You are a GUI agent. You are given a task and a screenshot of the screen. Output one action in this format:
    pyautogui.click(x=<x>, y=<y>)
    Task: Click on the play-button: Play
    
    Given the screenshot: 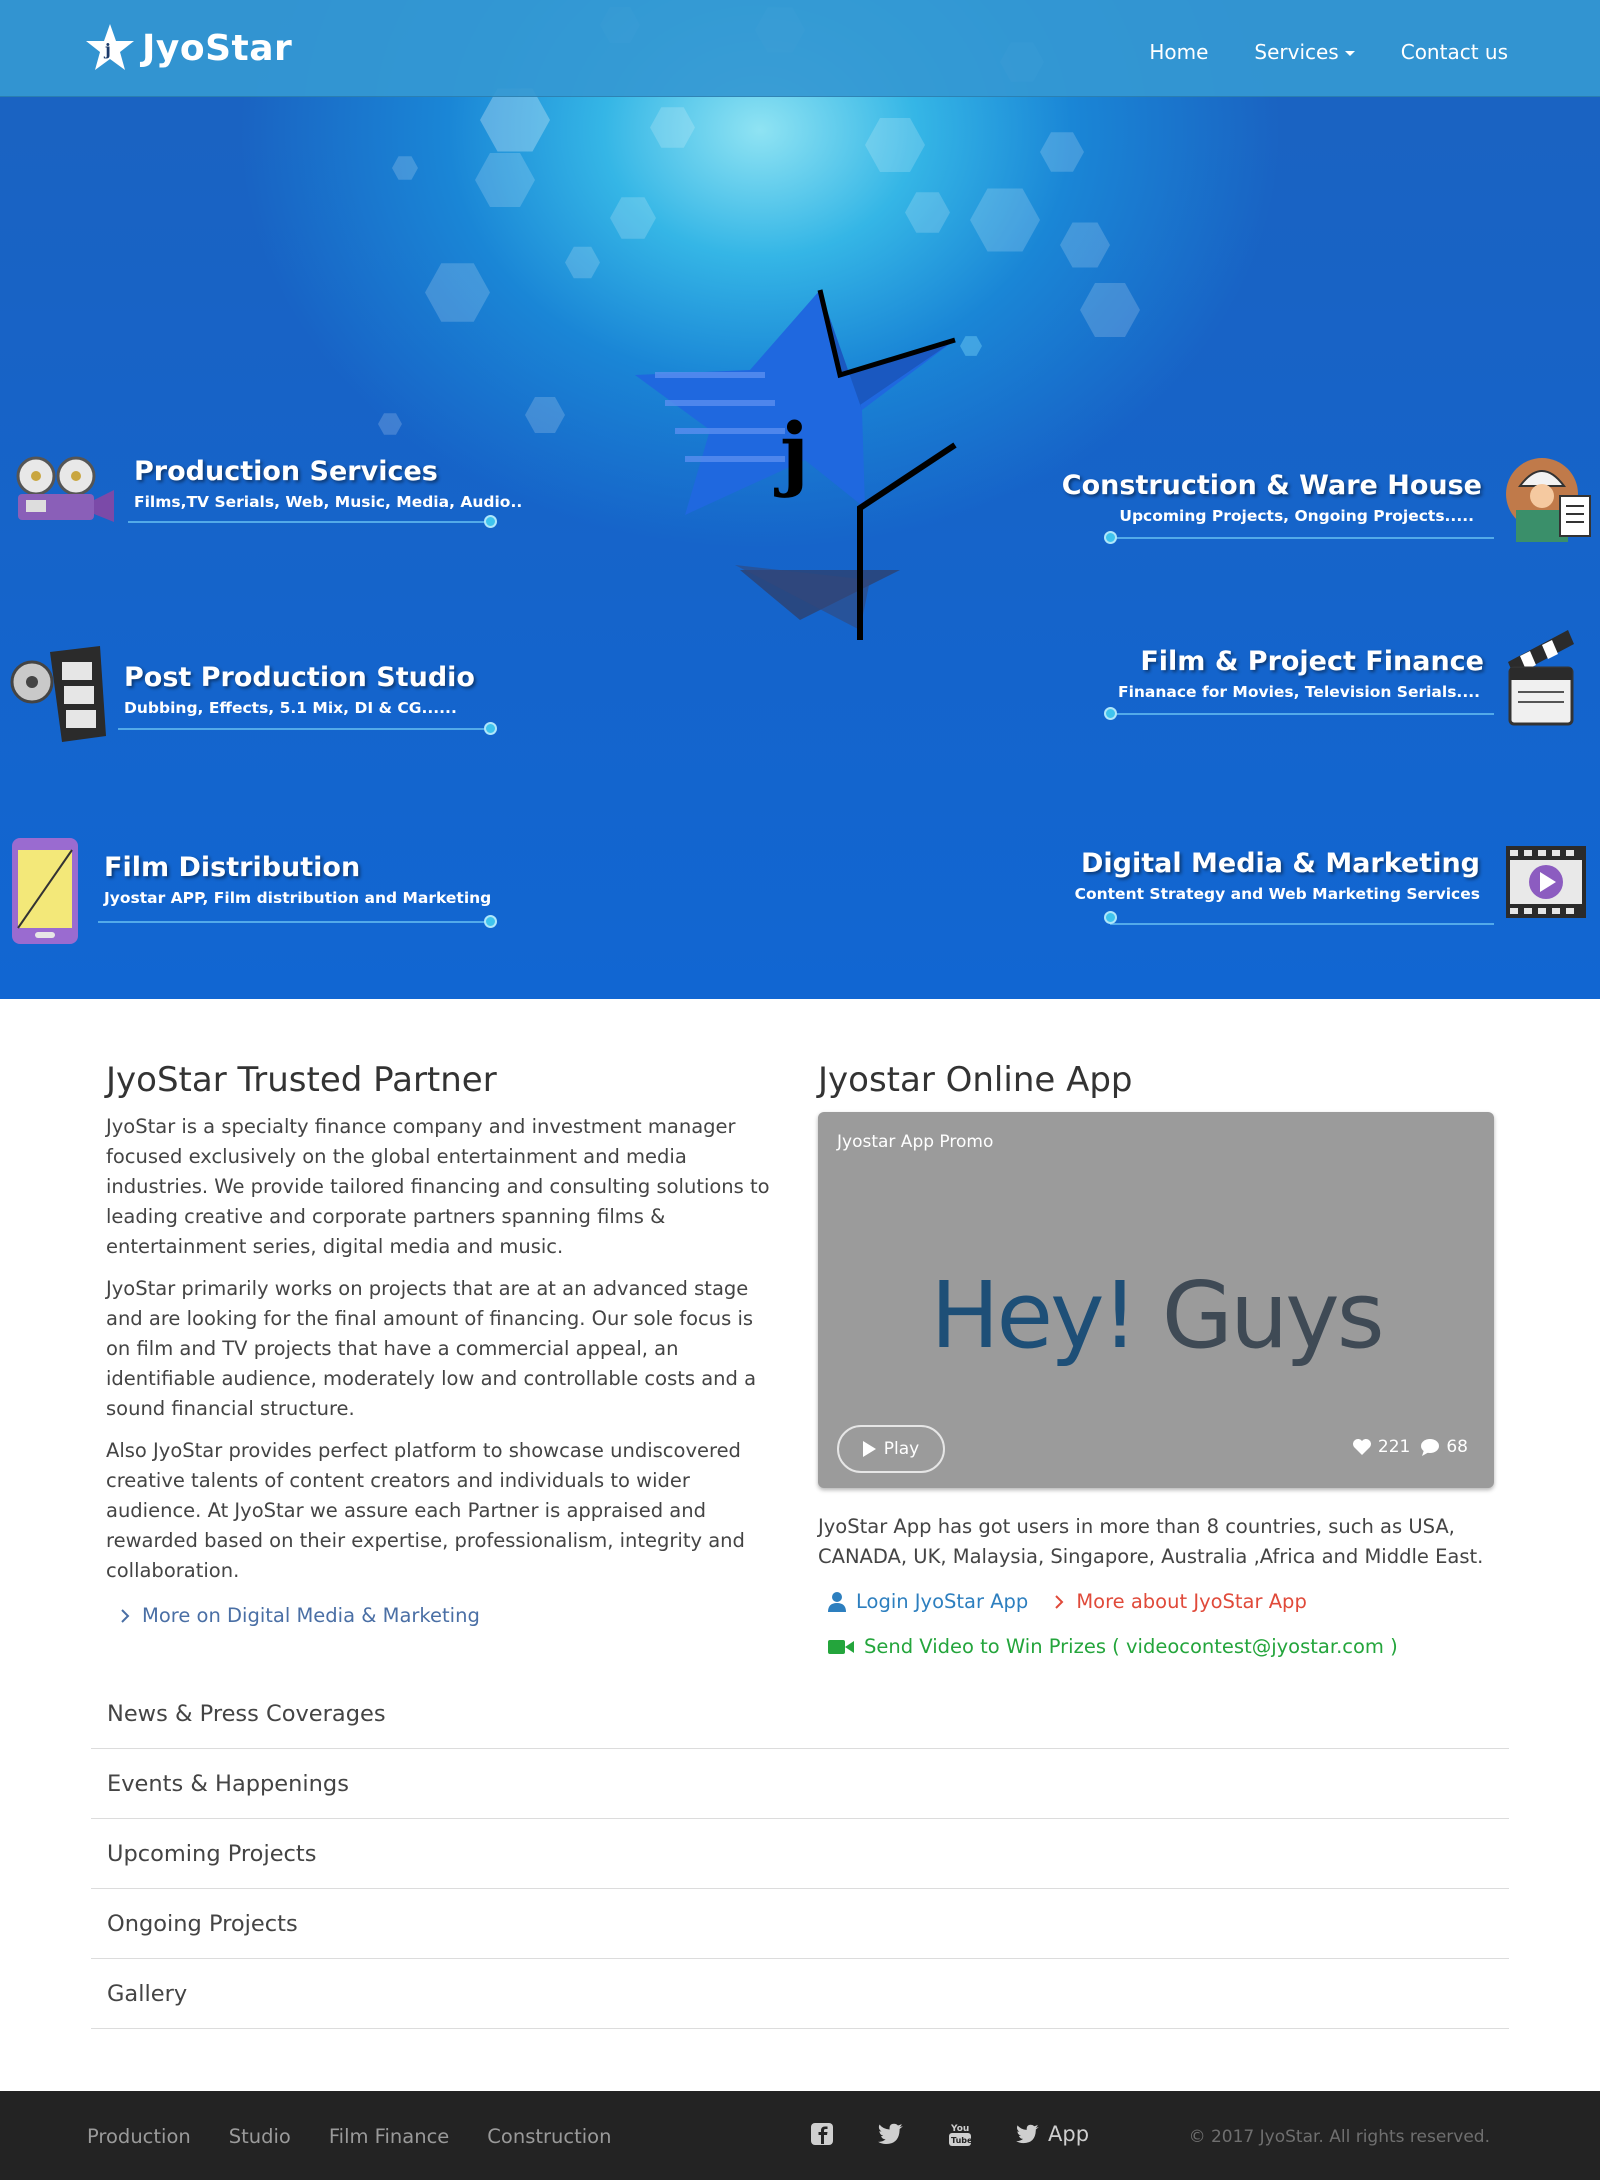 What is the action you would take?
    pyautogui.click(x=891, y=1449)
    